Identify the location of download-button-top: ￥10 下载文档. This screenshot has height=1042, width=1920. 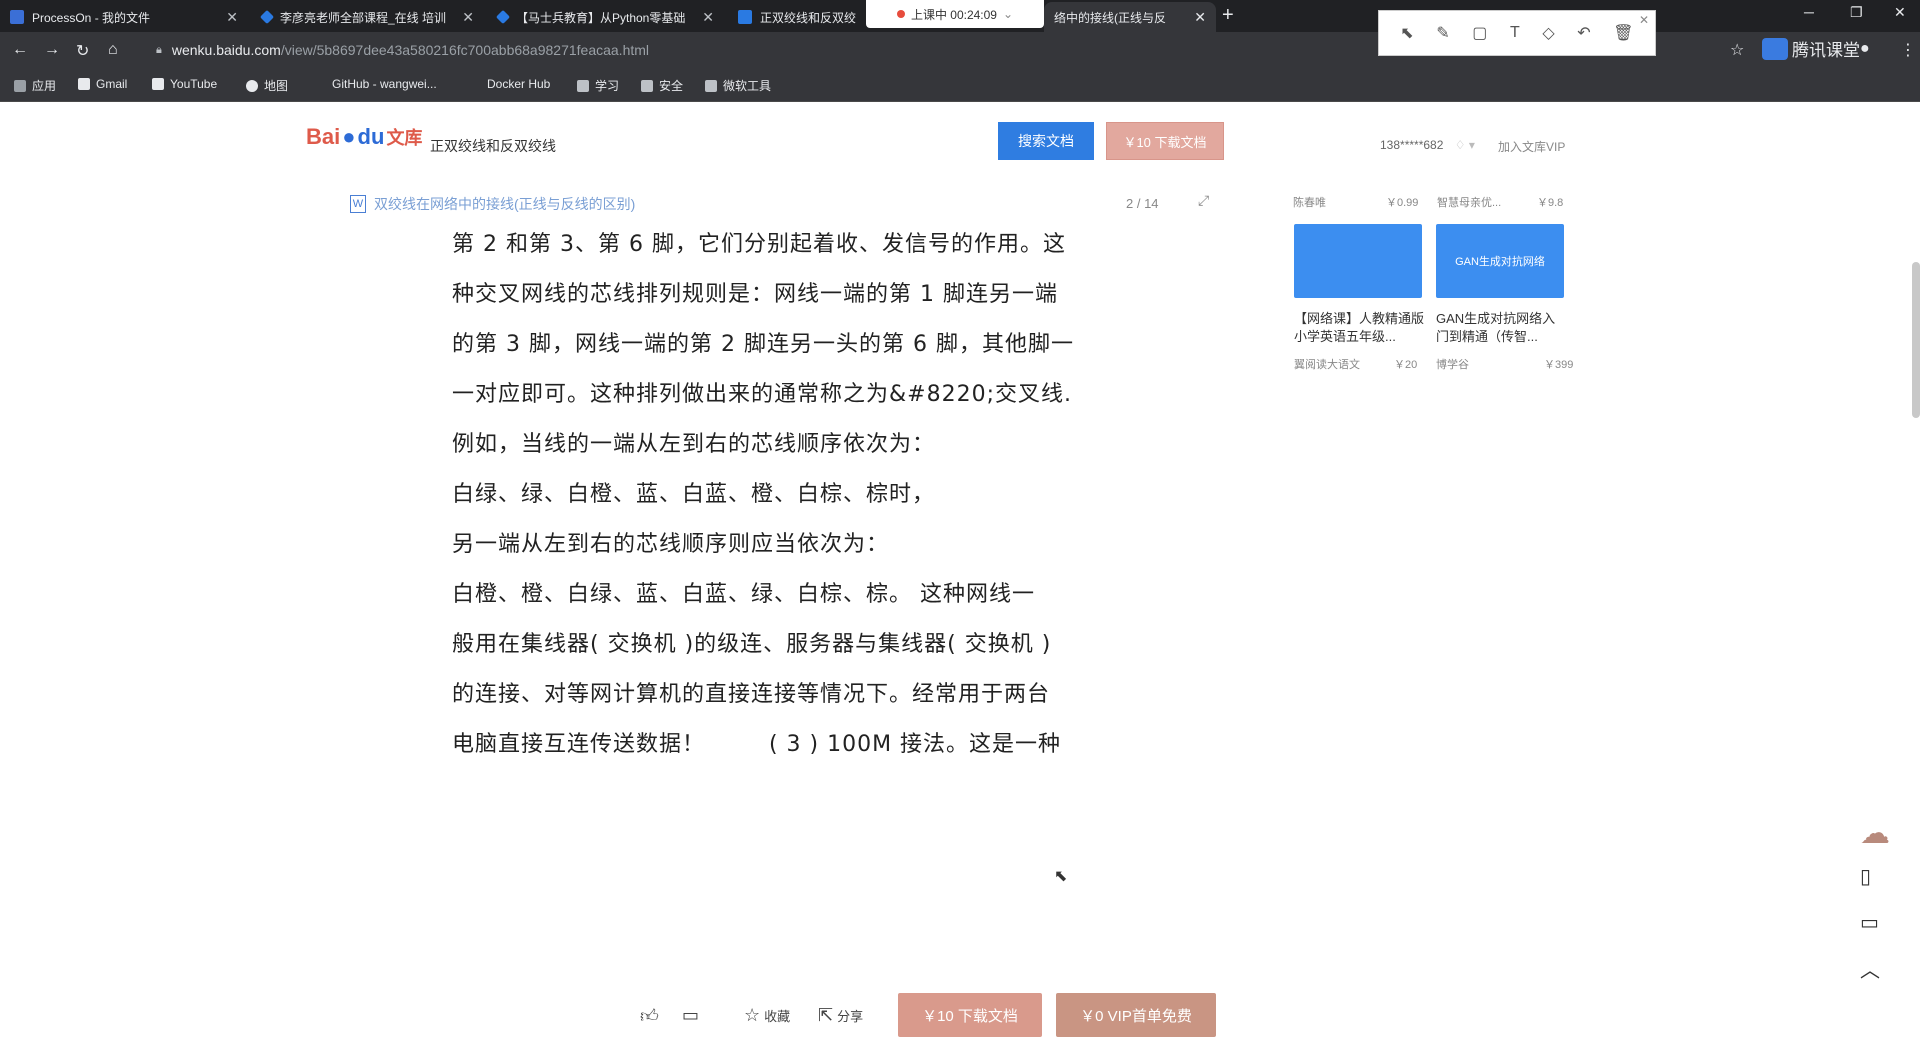
(1165, 141).